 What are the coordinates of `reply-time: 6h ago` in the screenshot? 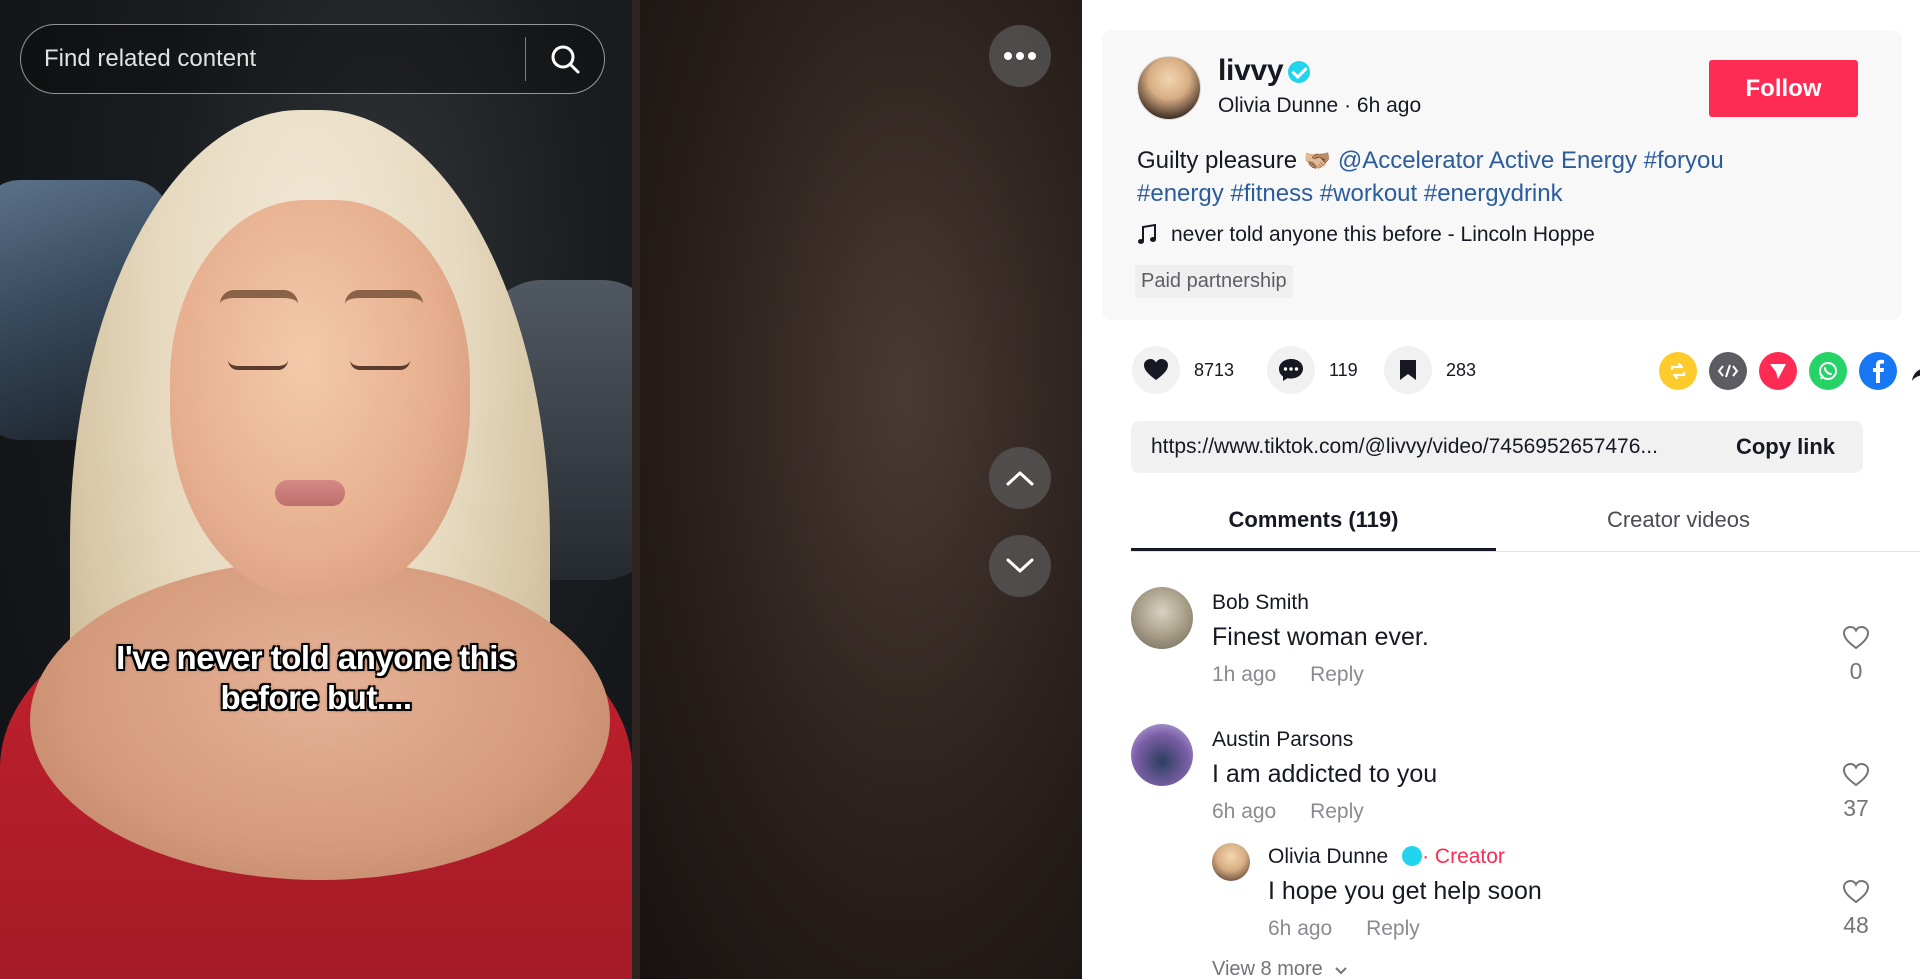 It's located at (1300, 928).